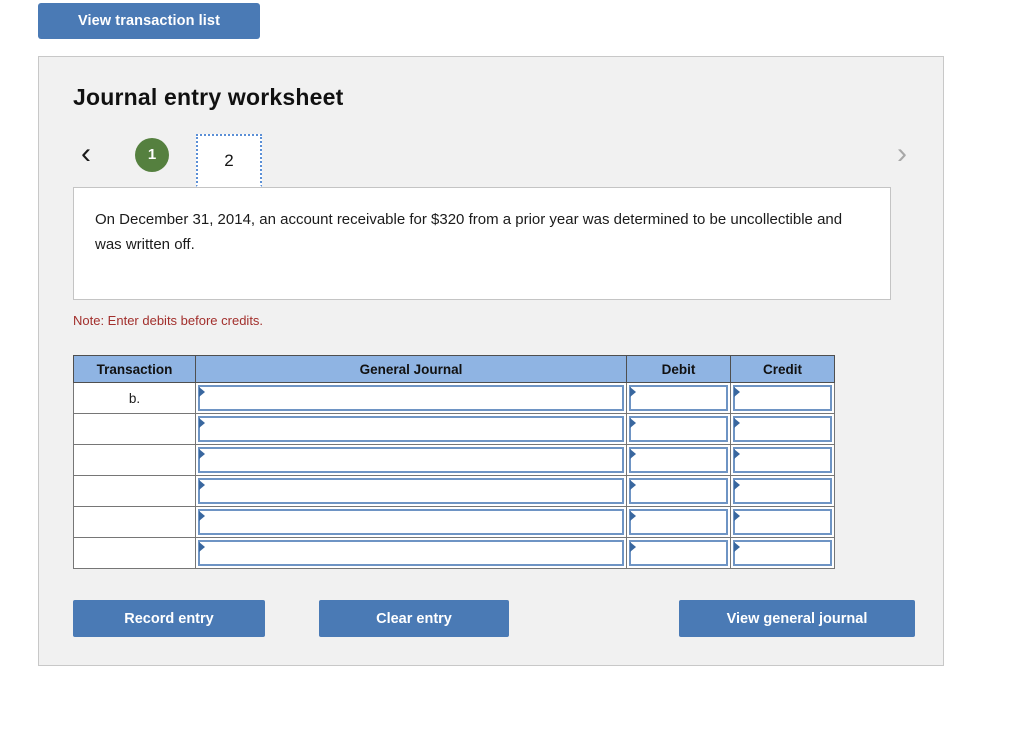  I want to click on view-general-journal-button: View general journal, so click(797, 618).